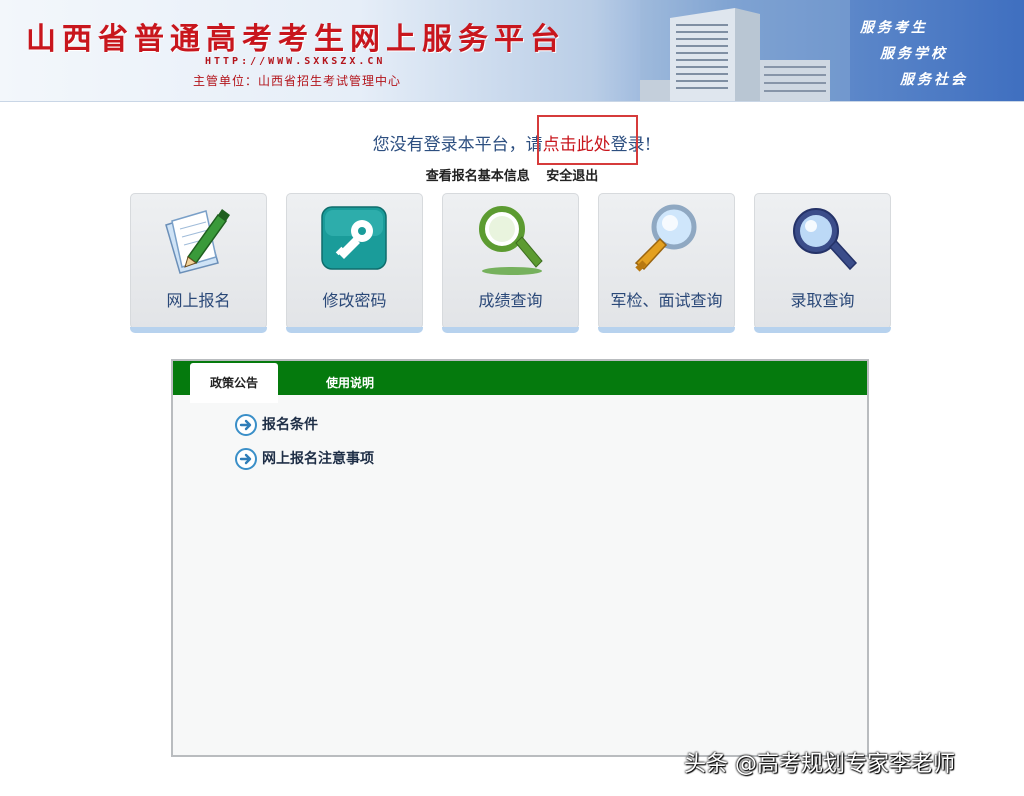 The height and width of the screenshot is (796, 1024). Describe the element at coordinates (822, 300) in the screenshot. I see `tile-label: 录取查询` at that location.